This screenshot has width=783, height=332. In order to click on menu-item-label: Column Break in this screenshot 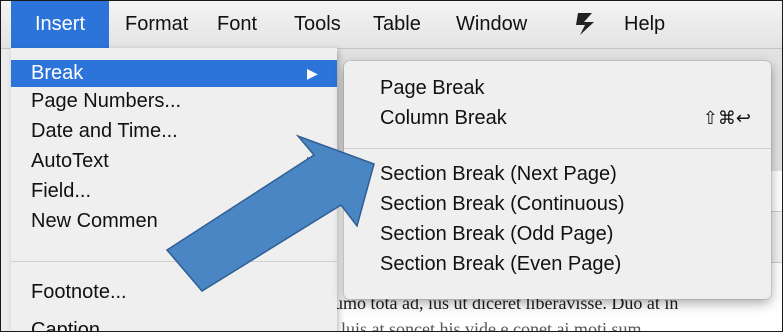, I will do `click(443, 118)`.